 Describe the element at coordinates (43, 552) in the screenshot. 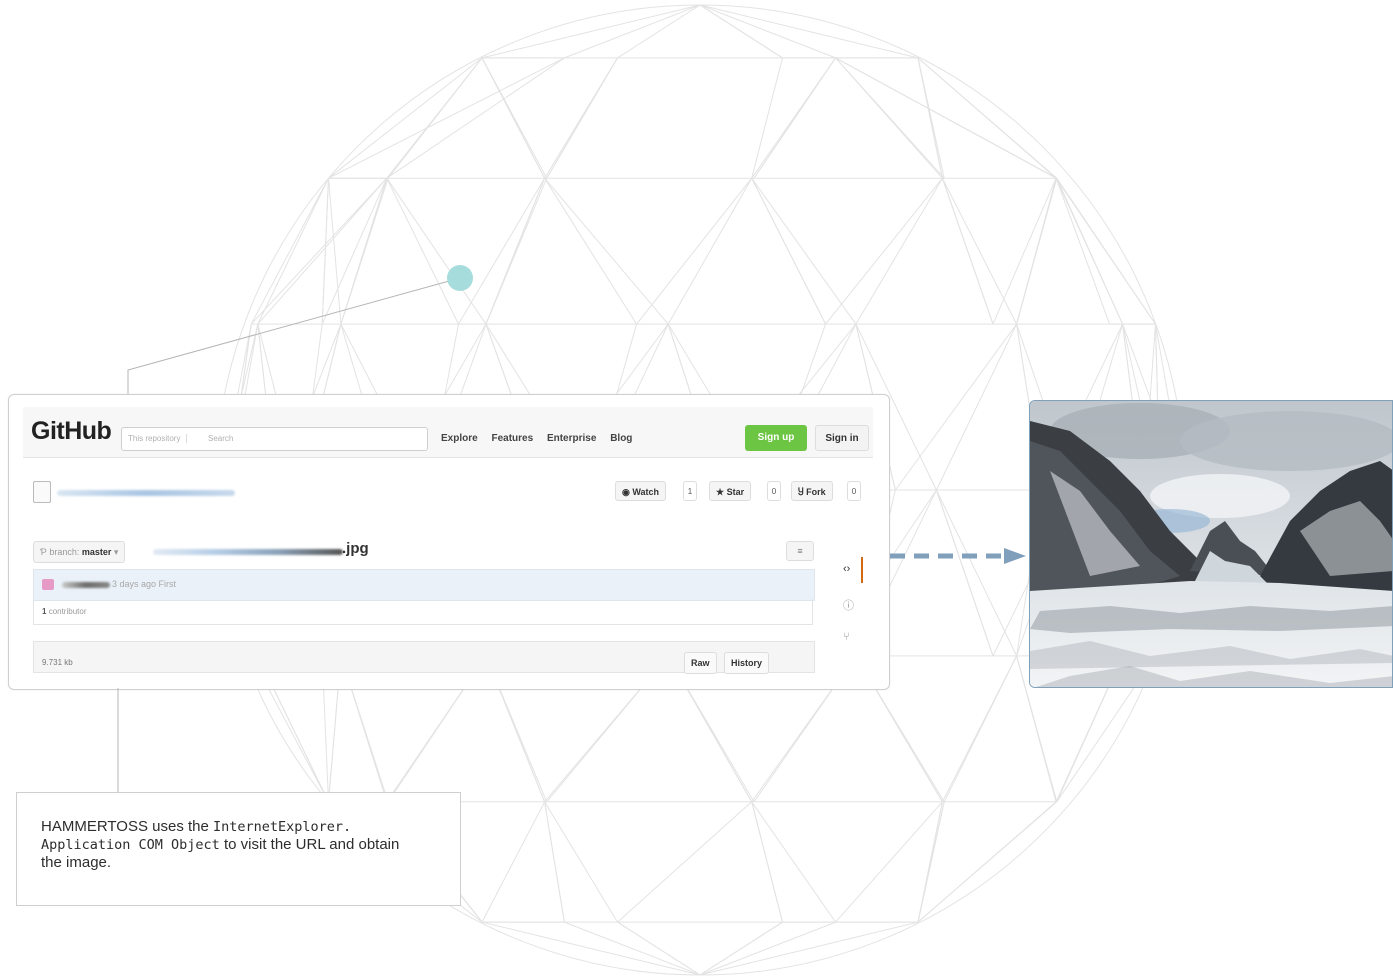

I see `branch-icon: Ƥ` at that location.